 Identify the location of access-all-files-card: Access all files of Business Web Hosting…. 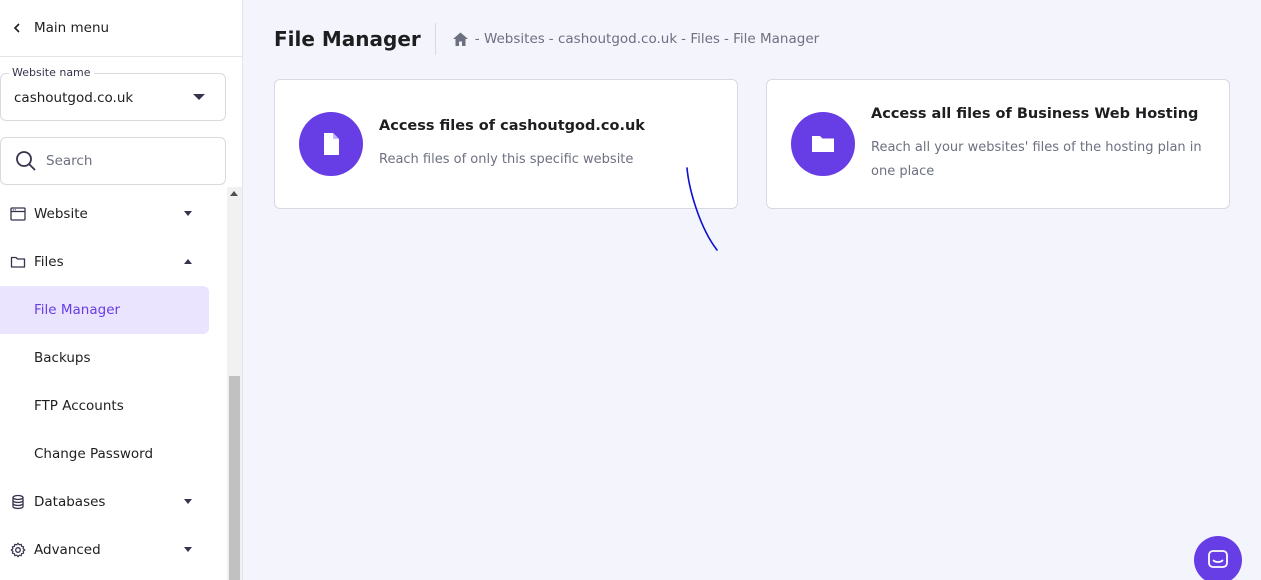
(998, 144).